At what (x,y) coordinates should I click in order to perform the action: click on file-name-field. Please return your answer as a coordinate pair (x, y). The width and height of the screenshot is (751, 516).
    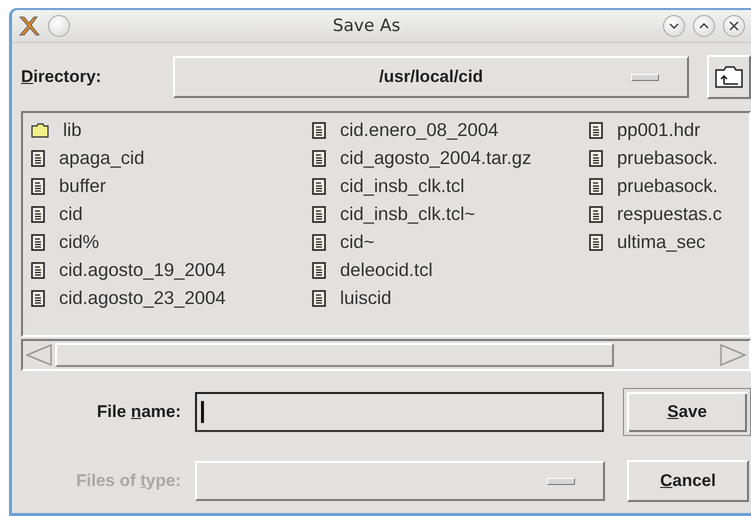
    Looking at the image, I should click on (399, 412).